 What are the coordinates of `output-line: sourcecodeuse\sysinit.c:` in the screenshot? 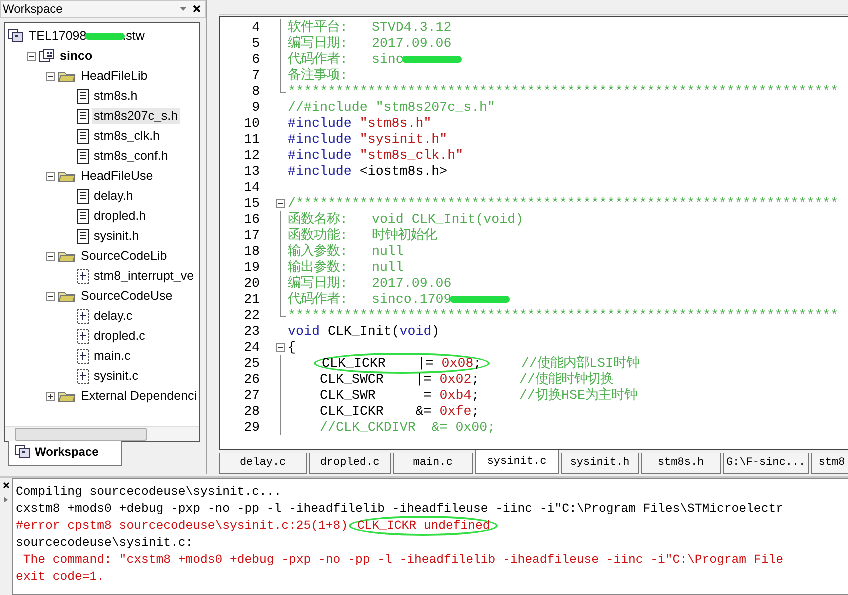 It's located at (105, 543).